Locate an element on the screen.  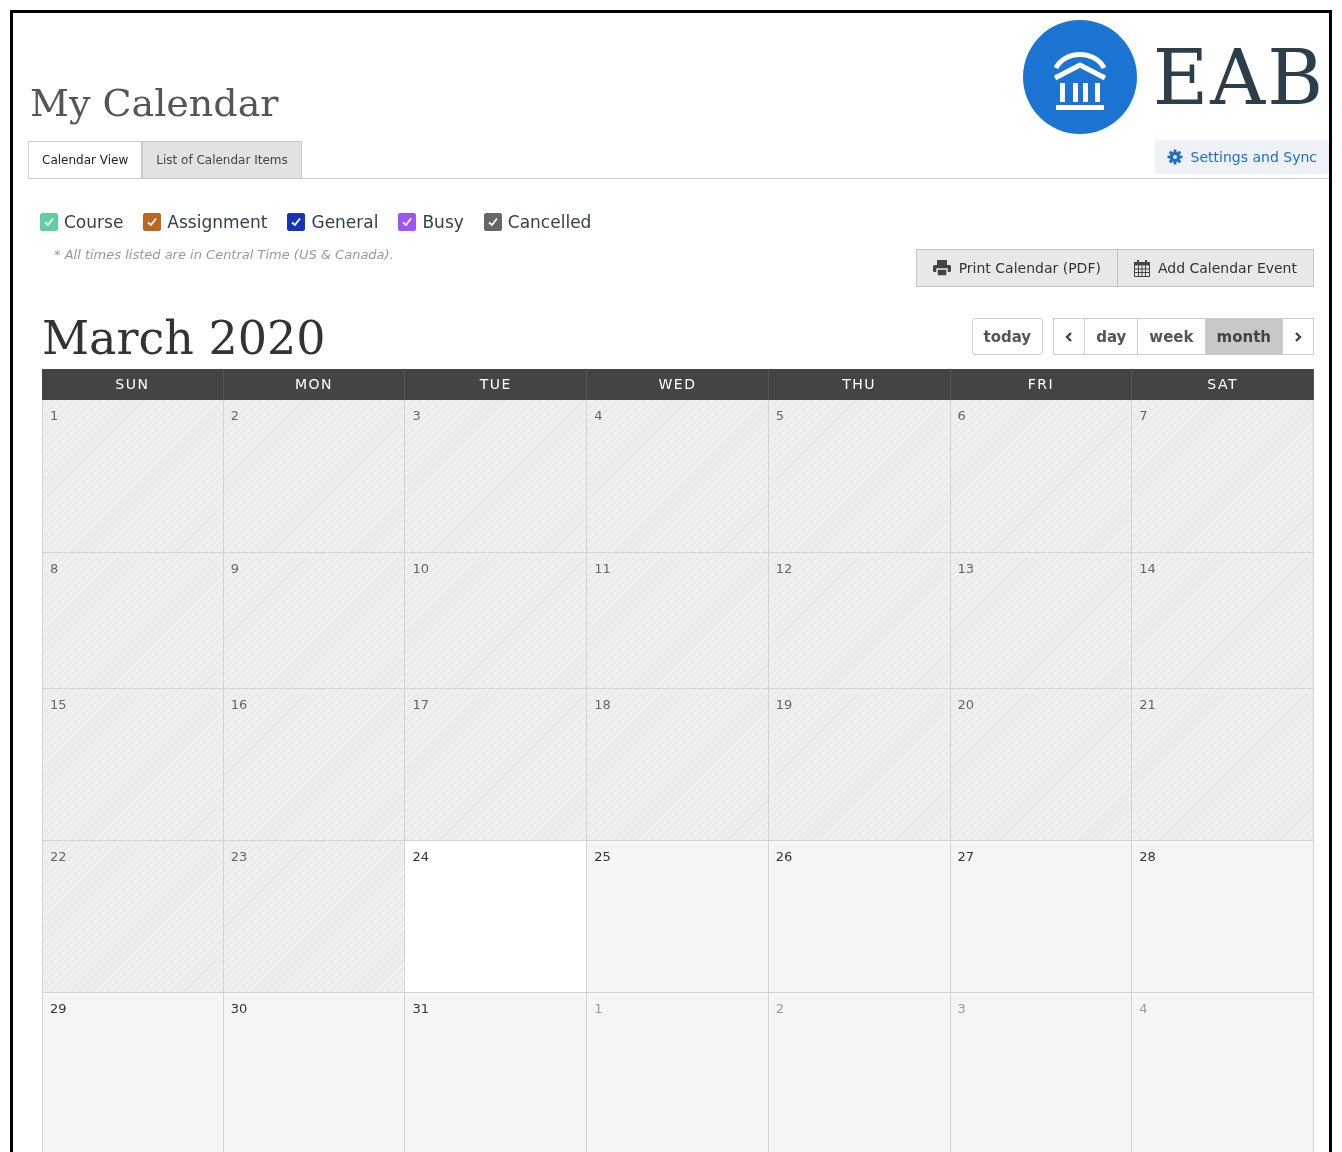
weekday-header: THU is located at coordinates (859, 384).